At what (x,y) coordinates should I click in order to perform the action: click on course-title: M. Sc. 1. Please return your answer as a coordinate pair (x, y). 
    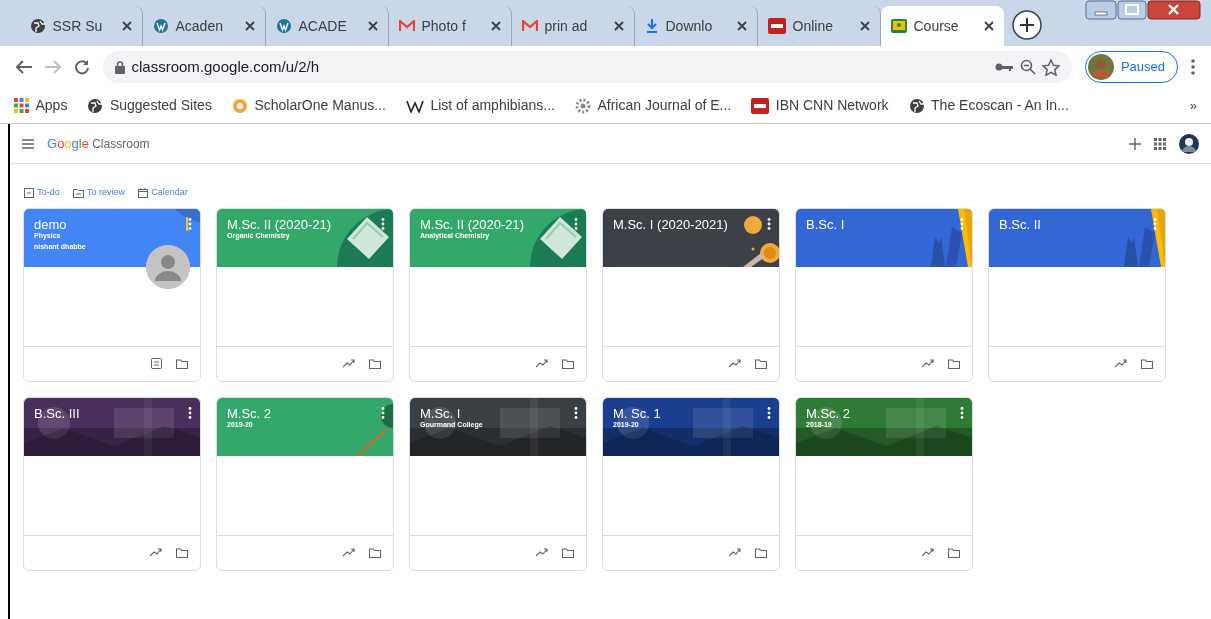
    Looking at the image, I should click on (691, 414).